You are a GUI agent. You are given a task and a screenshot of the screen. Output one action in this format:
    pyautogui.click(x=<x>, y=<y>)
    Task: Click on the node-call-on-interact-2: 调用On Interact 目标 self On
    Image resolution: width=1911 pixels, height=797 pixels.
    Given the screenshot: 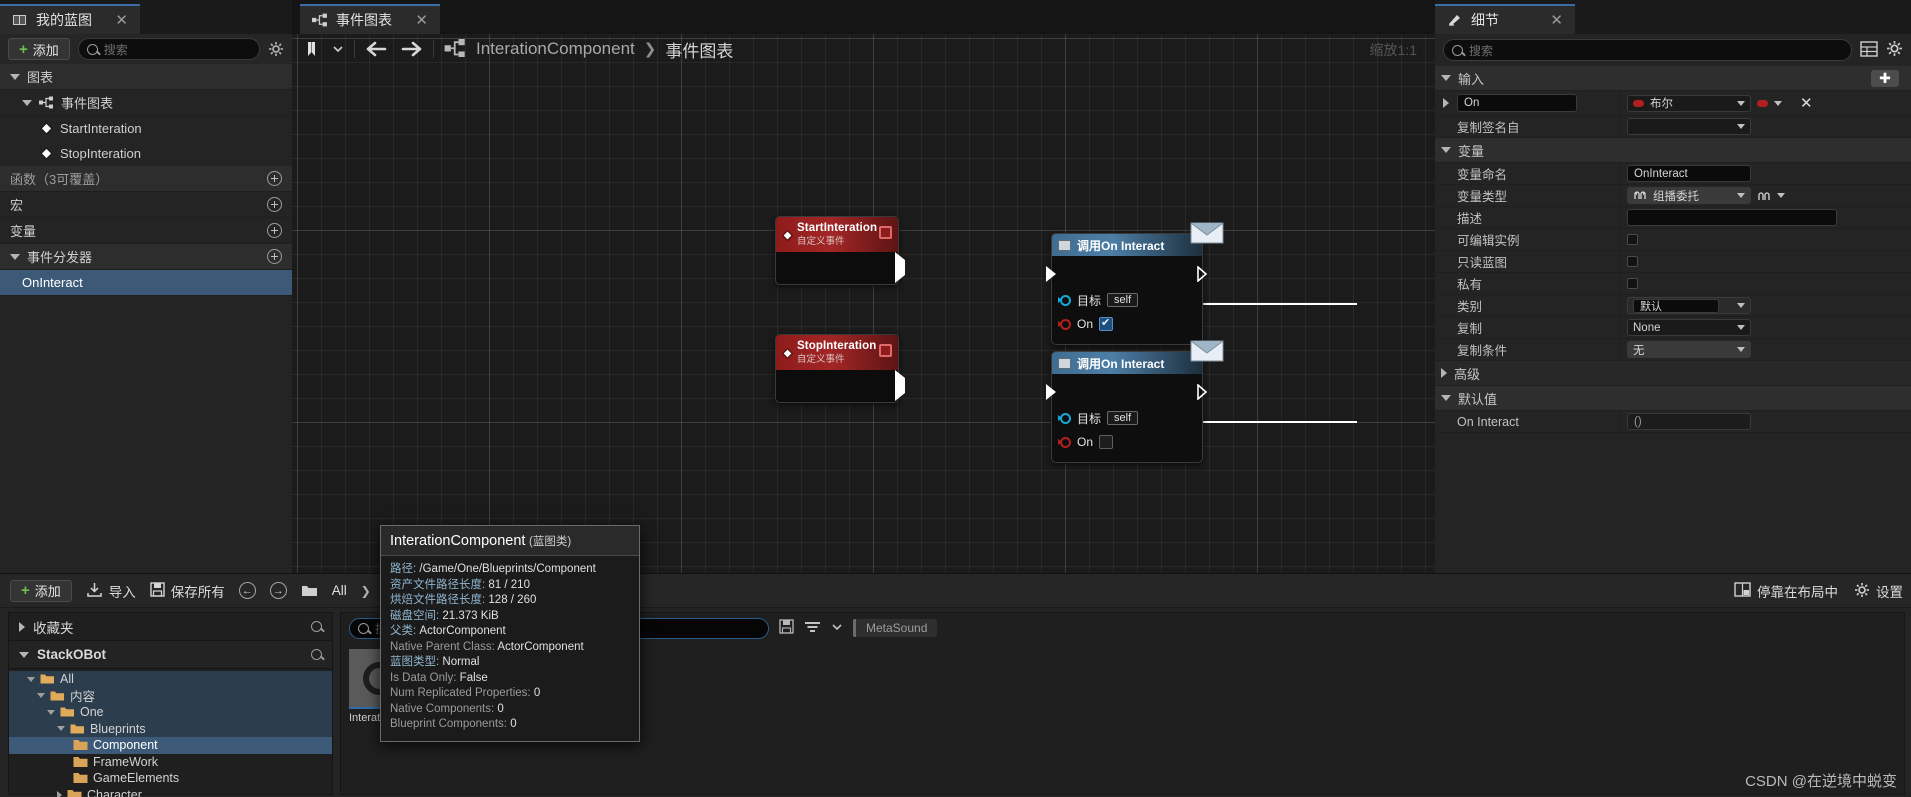 What is the action you would take?
    pyautogui.click(x=1135, y=401)
    